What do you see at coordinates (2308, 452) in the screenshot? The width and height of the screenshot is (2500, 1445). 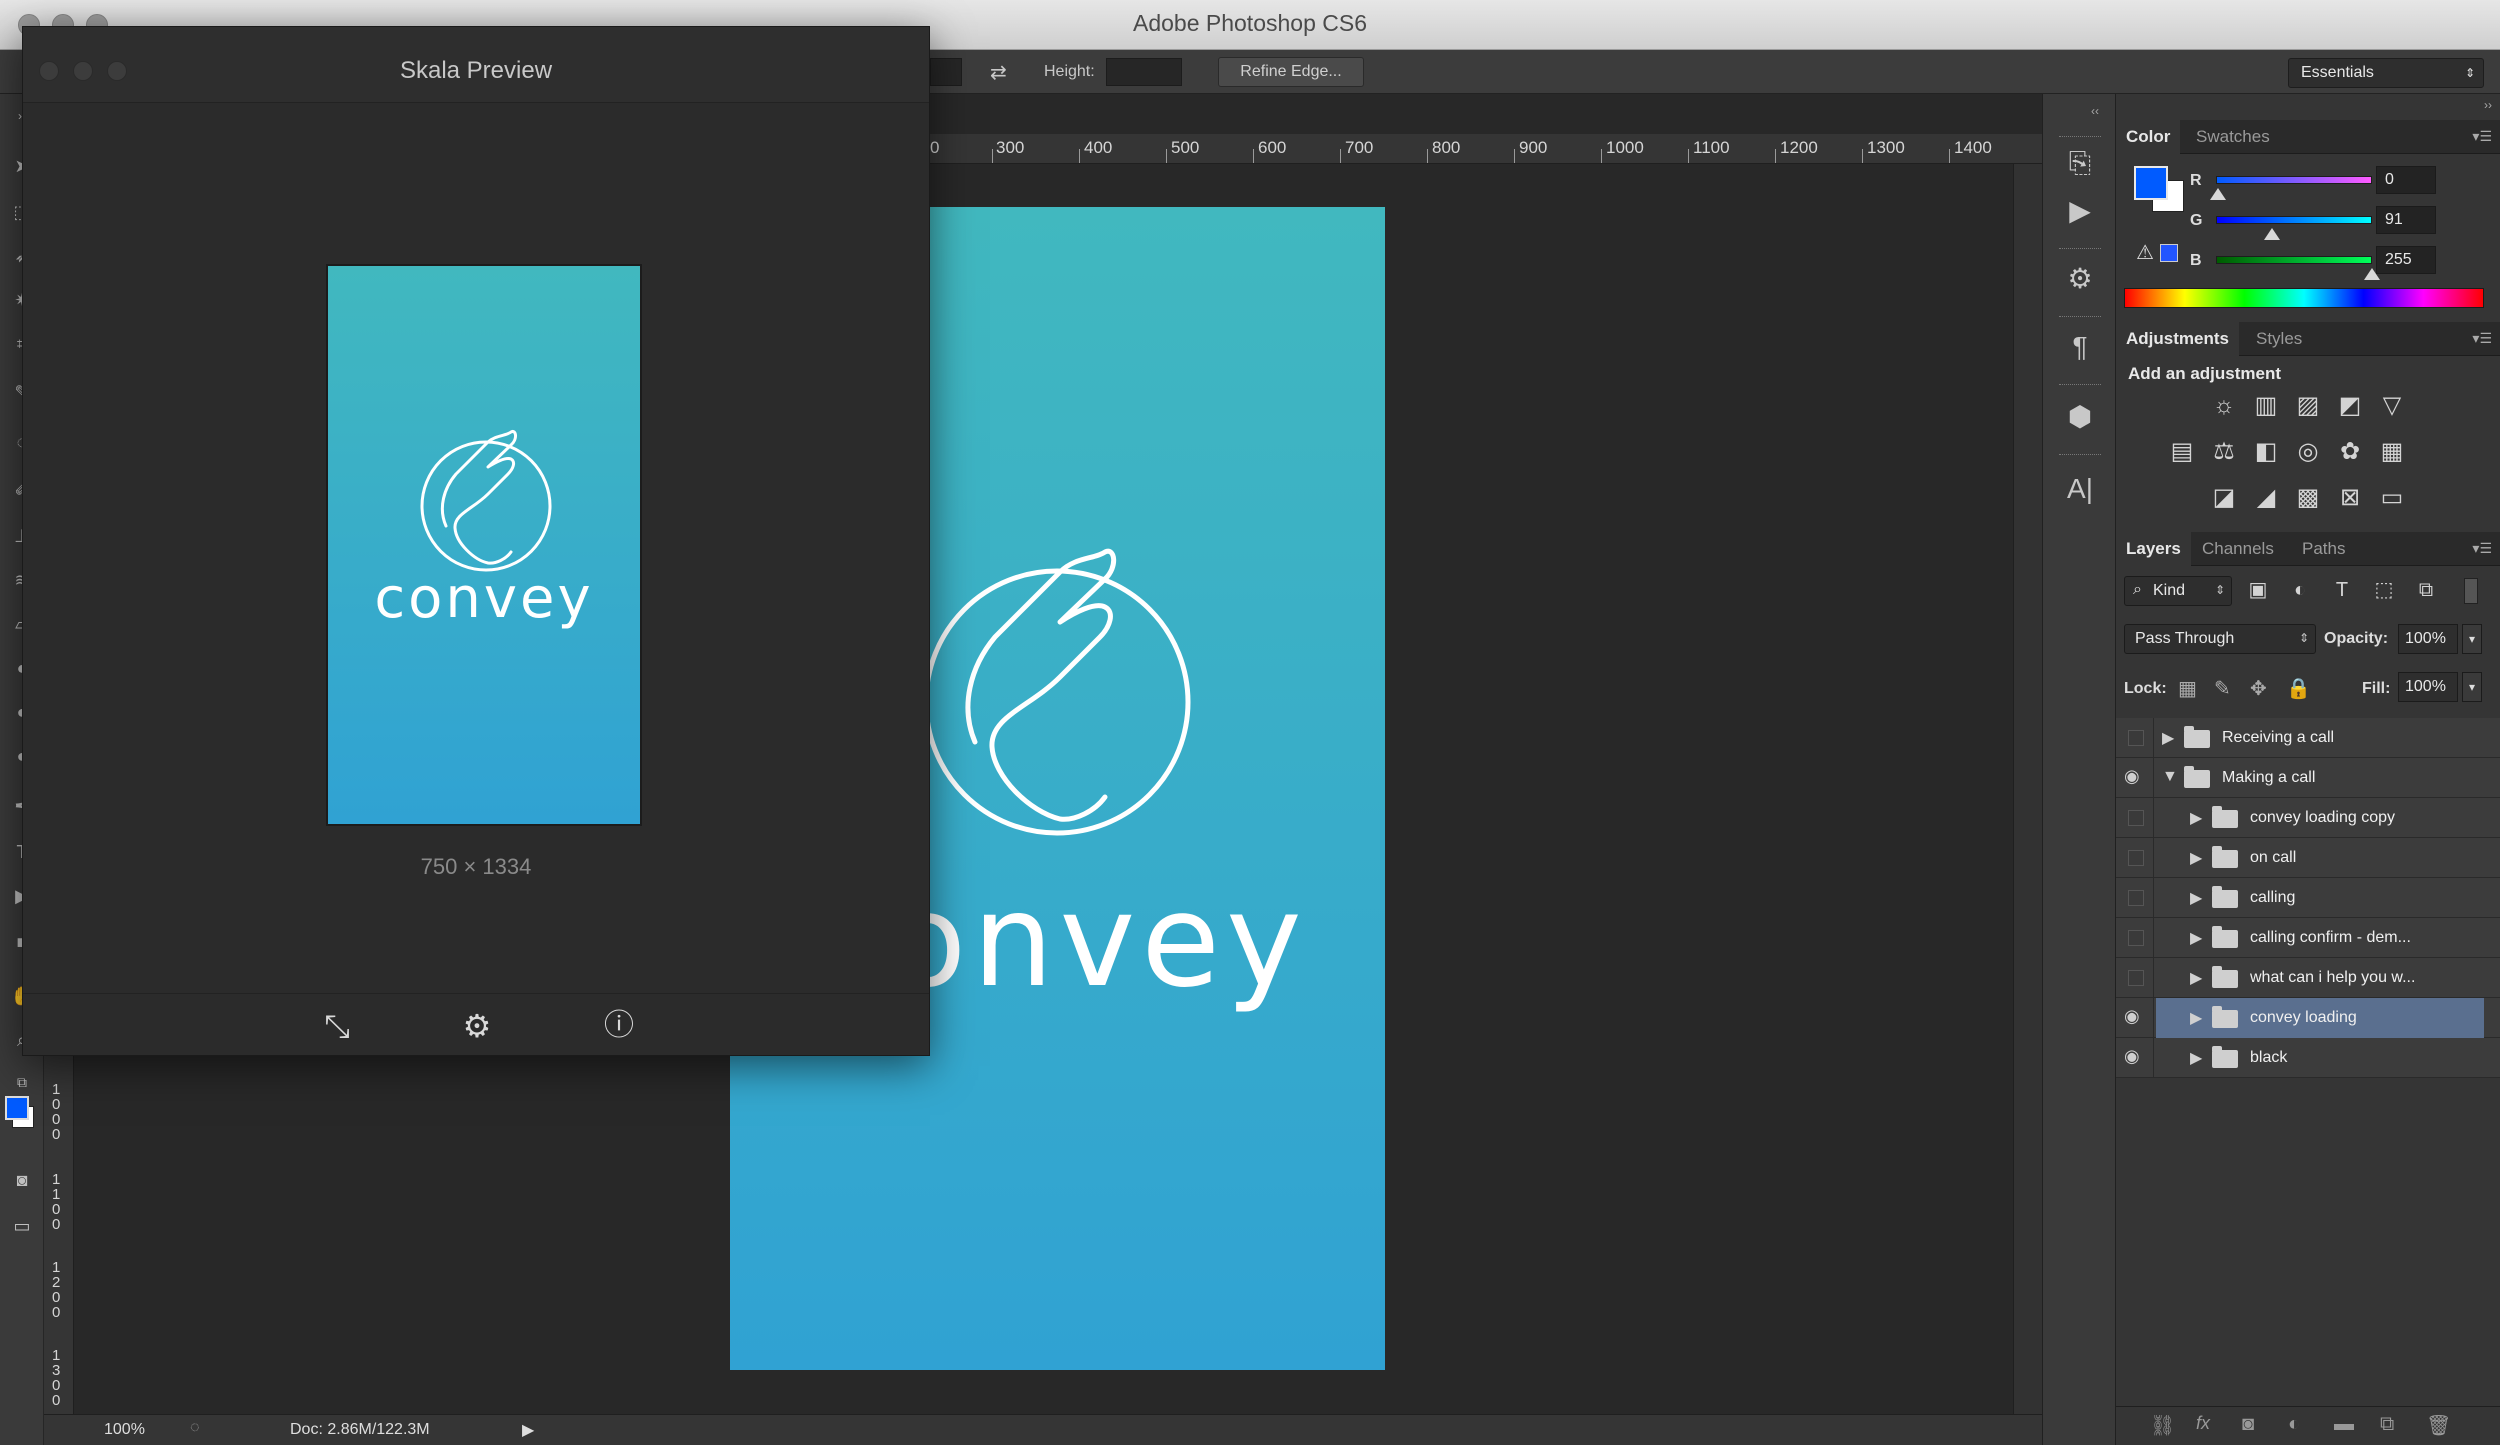 I see `photo-filter-icon: ◎` at bounding box center [2308, 452].